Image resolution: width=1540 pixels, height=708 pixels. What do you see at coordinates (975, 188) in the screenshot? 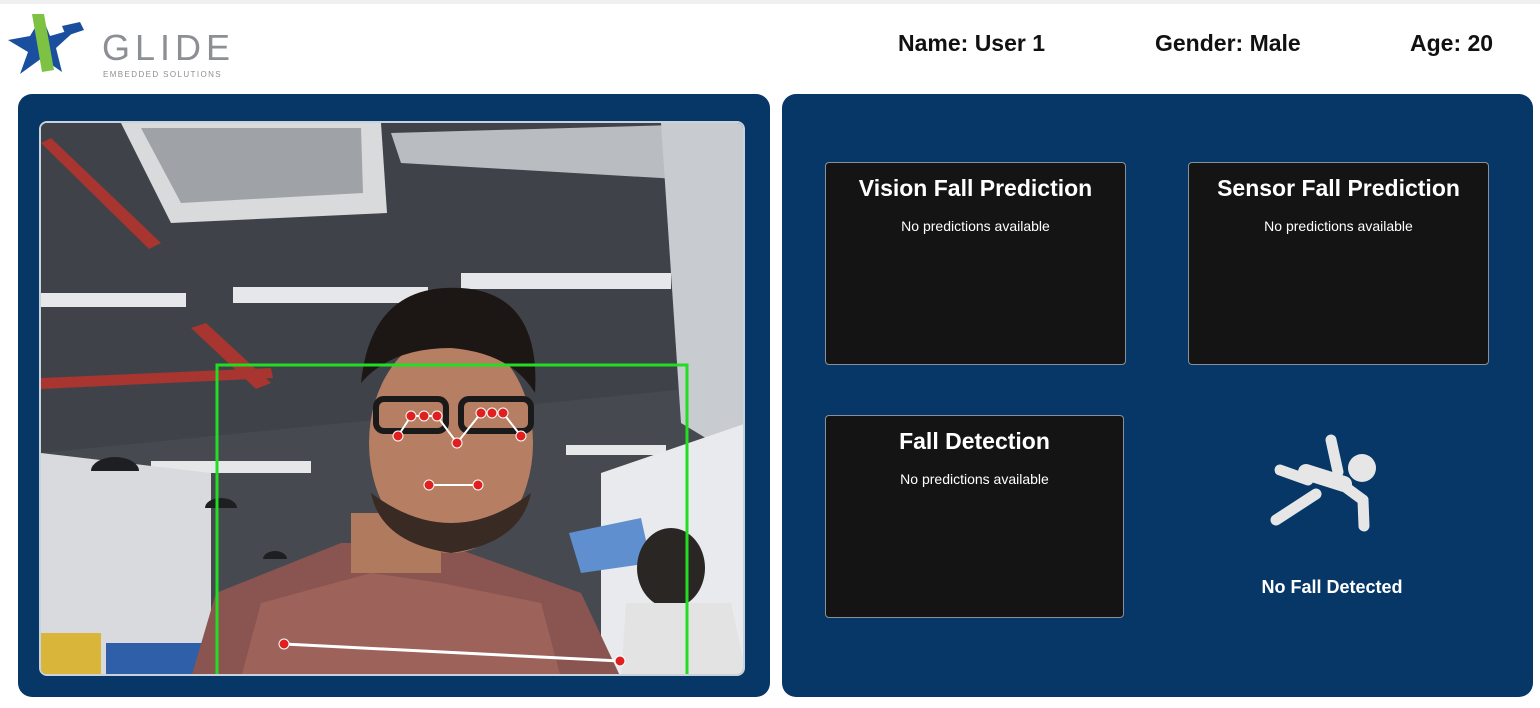
I see `vision-card-title: Vision Fall Prediction` at bounding box center [975, 188].